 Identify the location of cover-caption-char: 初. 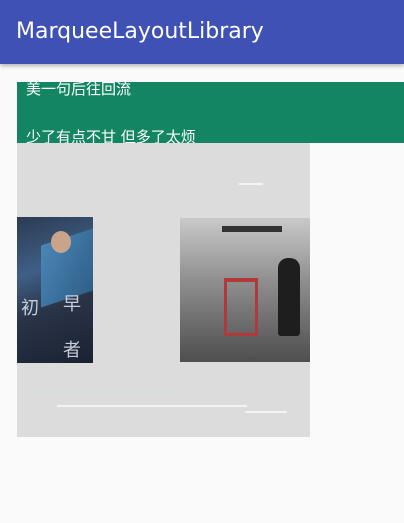
(30, 308).